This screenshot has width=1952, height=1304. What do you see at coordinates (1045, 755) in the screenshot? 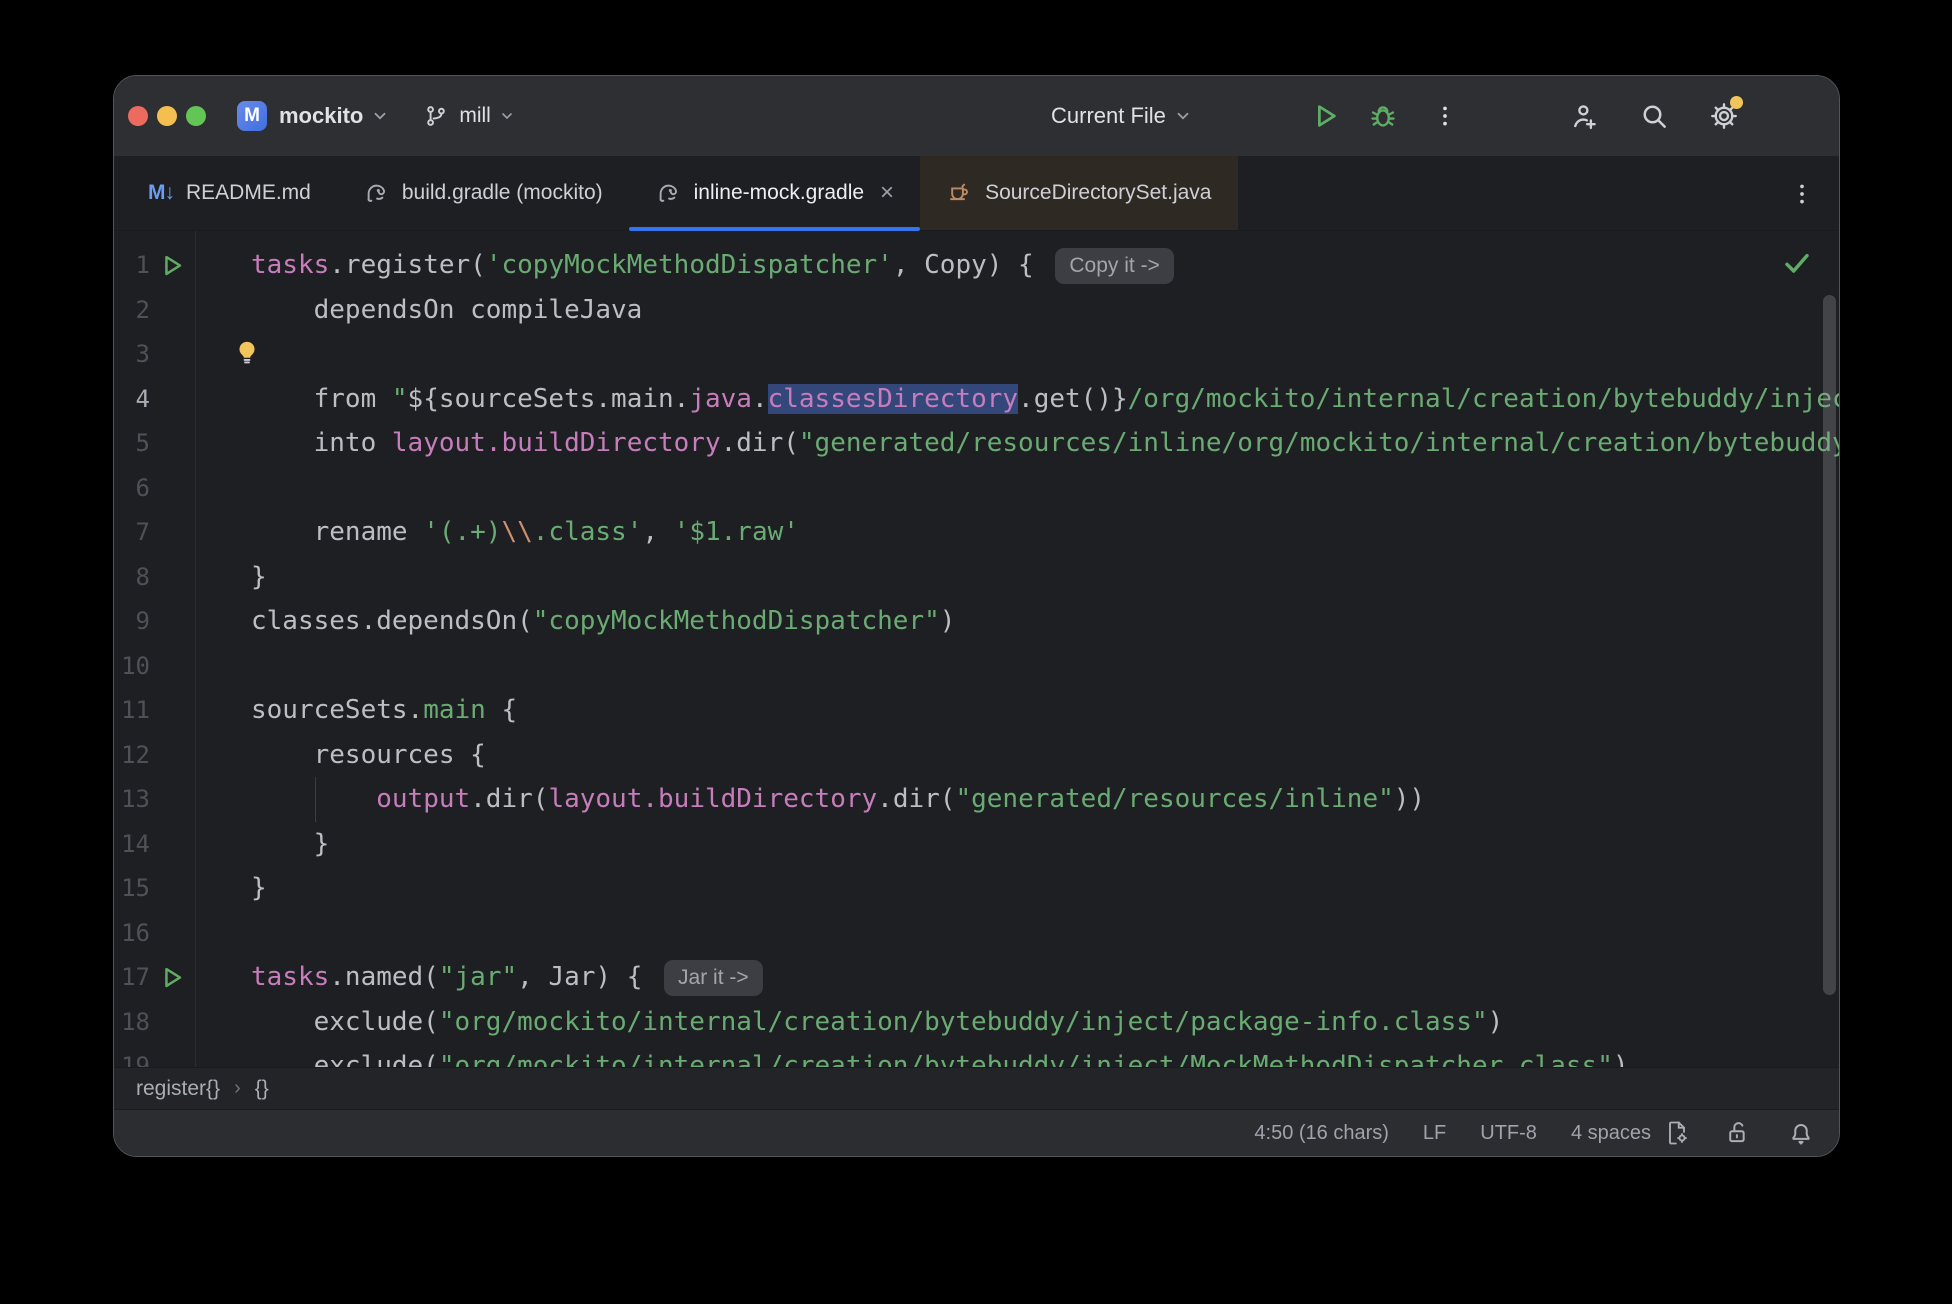
I see `code-line: resources {` at bounding box center [1045, 755].